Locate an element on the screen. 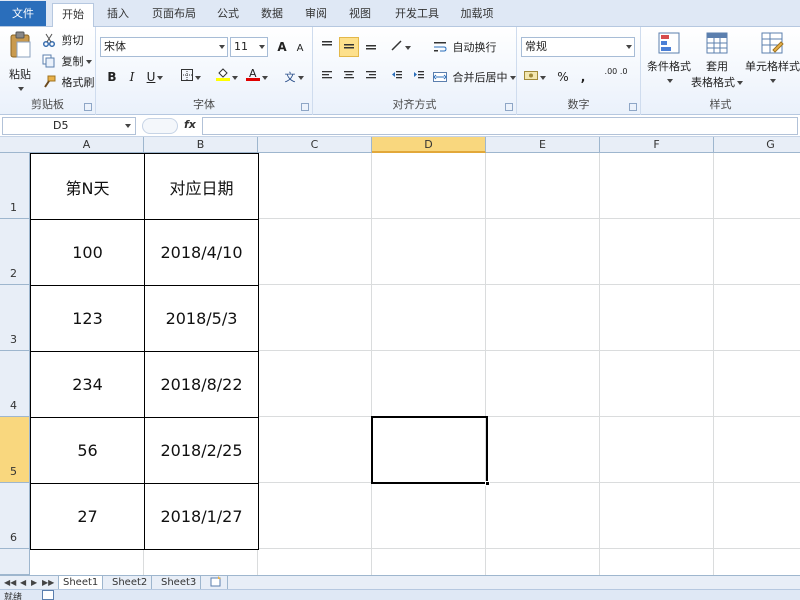  prev-sheet-icon: ◀ is located at coordinates (23, 582).